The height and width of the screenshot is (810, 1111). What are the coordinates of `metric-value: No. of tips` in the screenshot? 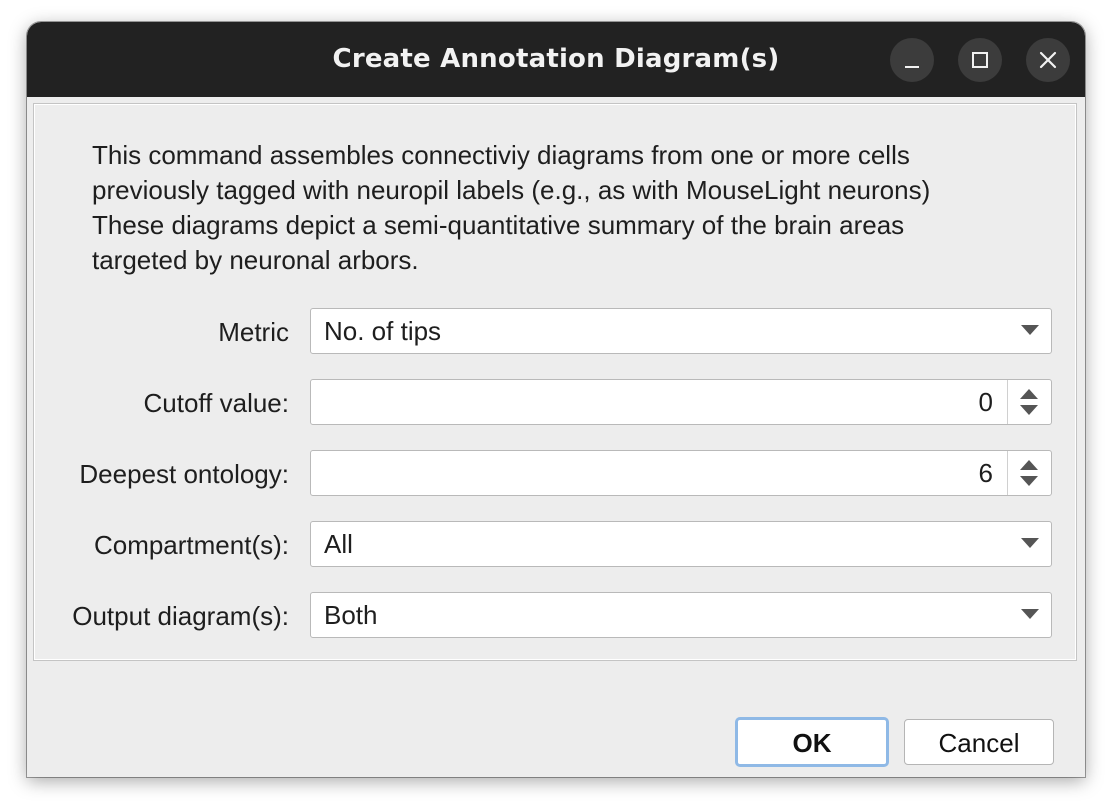 It's located at (383, 331).